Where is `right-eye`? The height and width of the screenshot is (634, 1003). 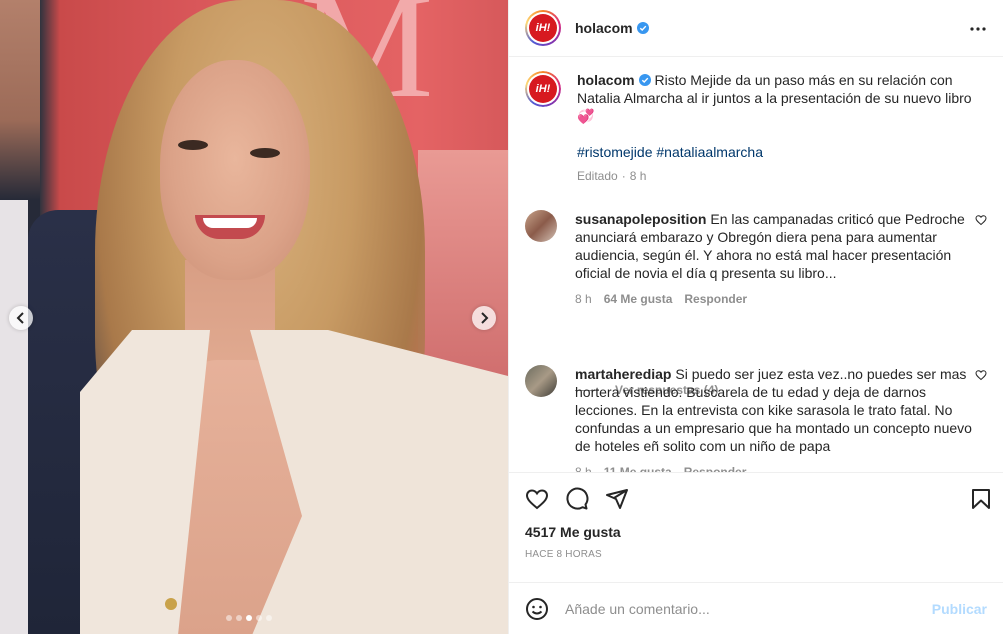
right-eye is located at coordinates (265, 153).